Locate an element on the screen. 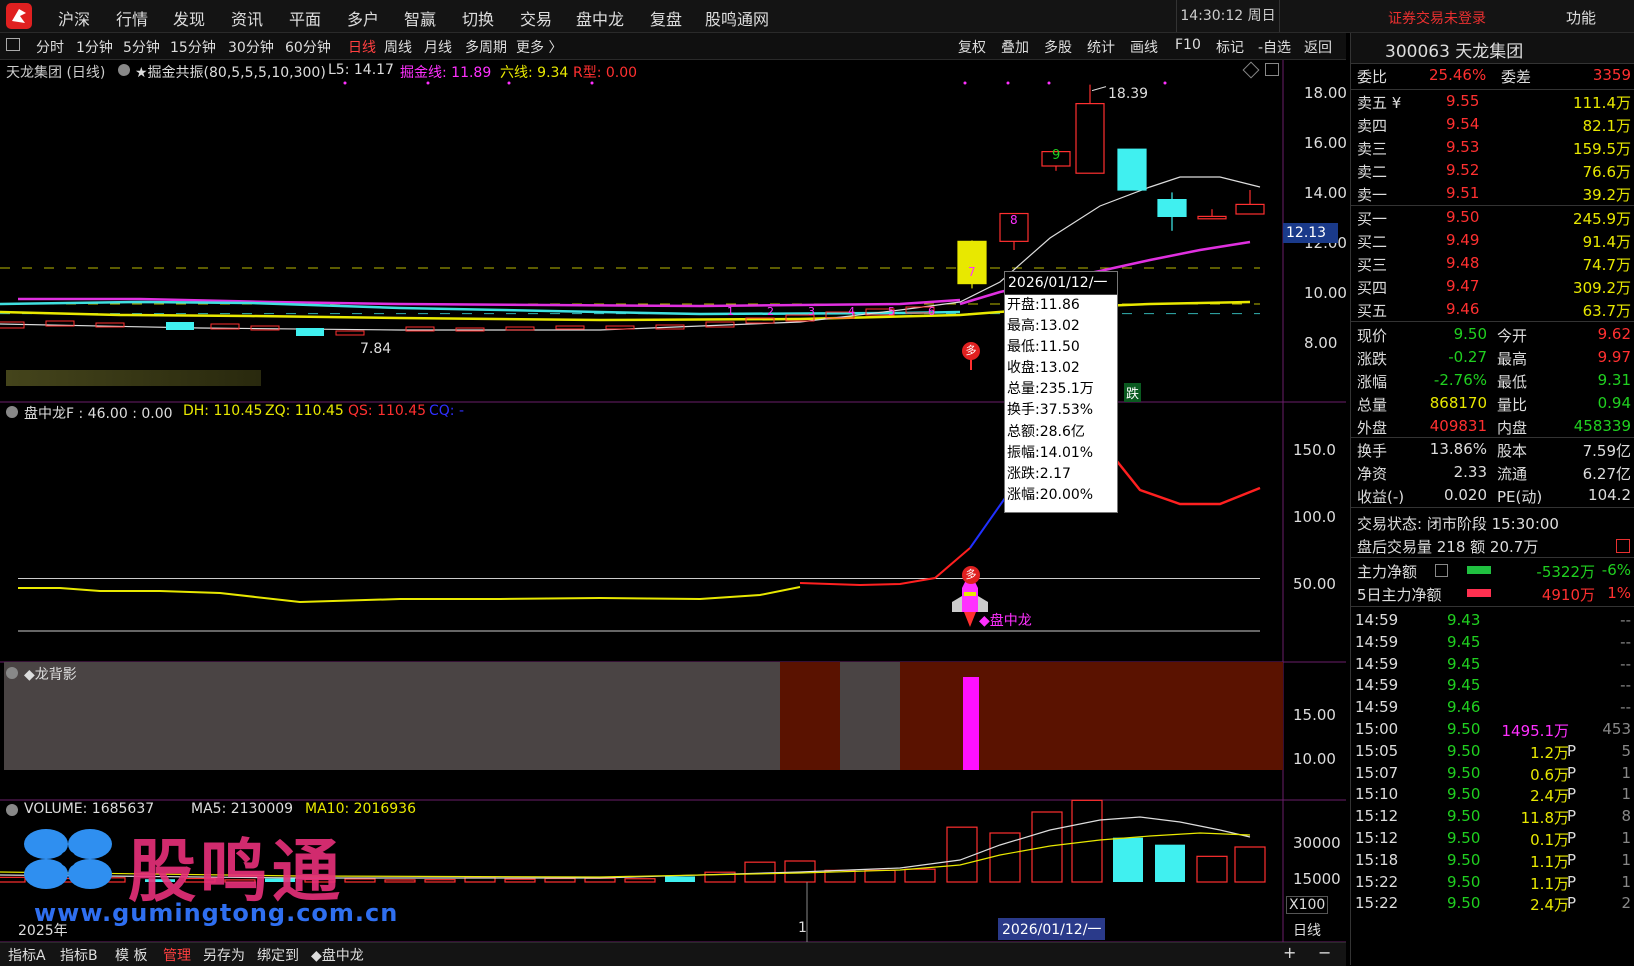 The width and height of the screenshot is (1634, 966). tick-row: 15:07 9.50 0.6万 P 1 is located at coordinates (1492, 774).